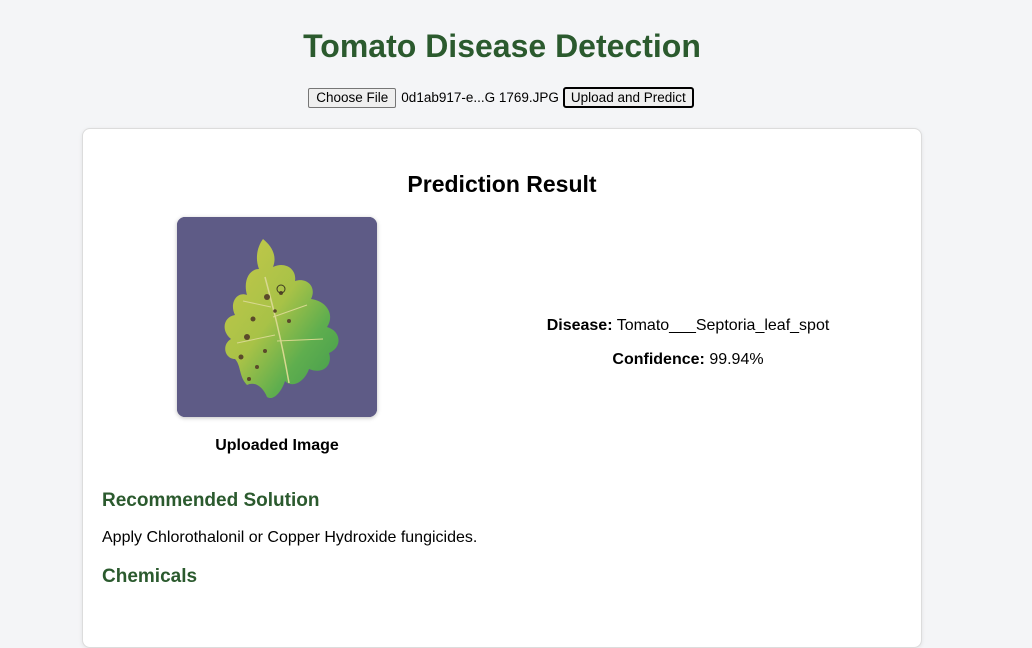 This screenshot has width=1032, height=648. What do you see at coordinates (502, 46) in the screenshot?
I see `page-title: Tomato Disease Detection` at bounding box center [502, 46].